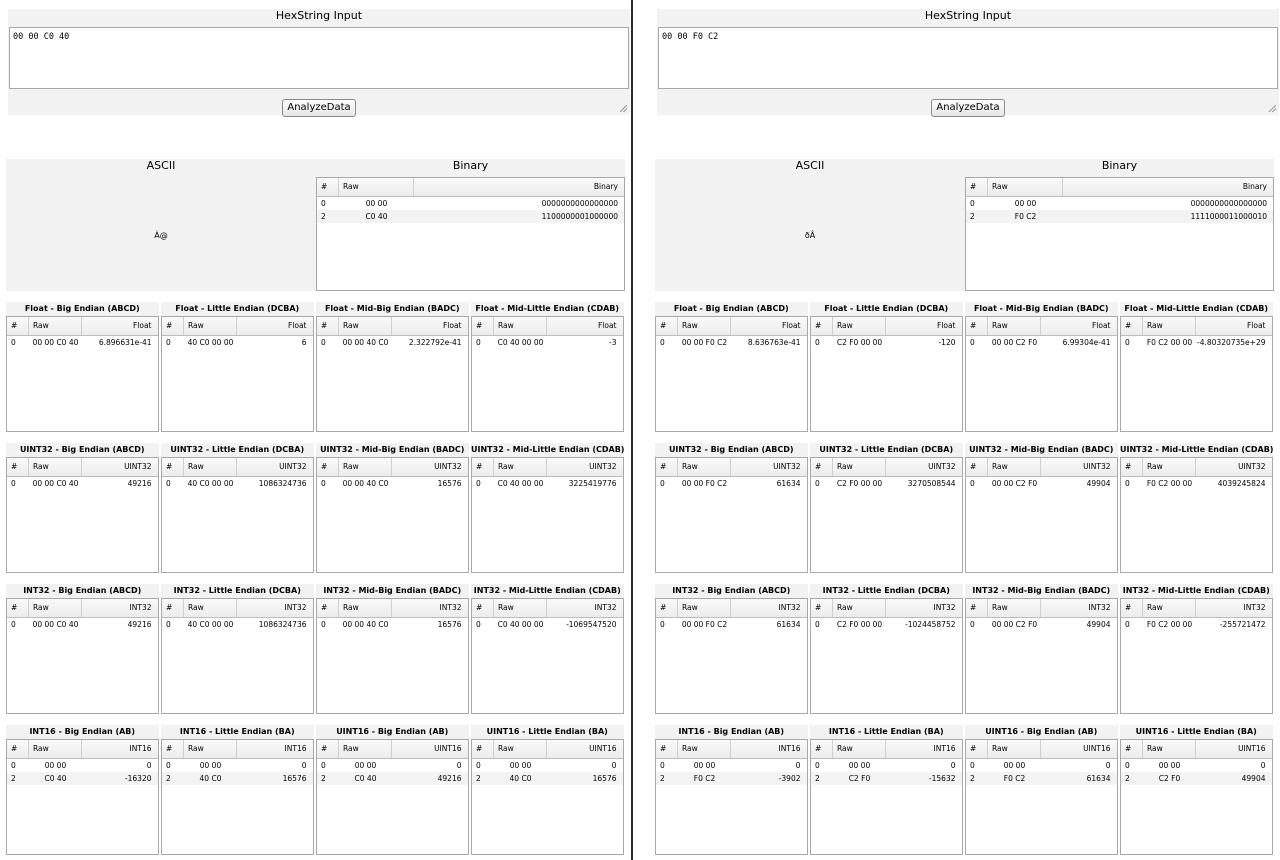 The image size is (1280, 860). I want to click on data-table: # Raw Float 0 C2 F0 00 00 -120, so click(886, 374).